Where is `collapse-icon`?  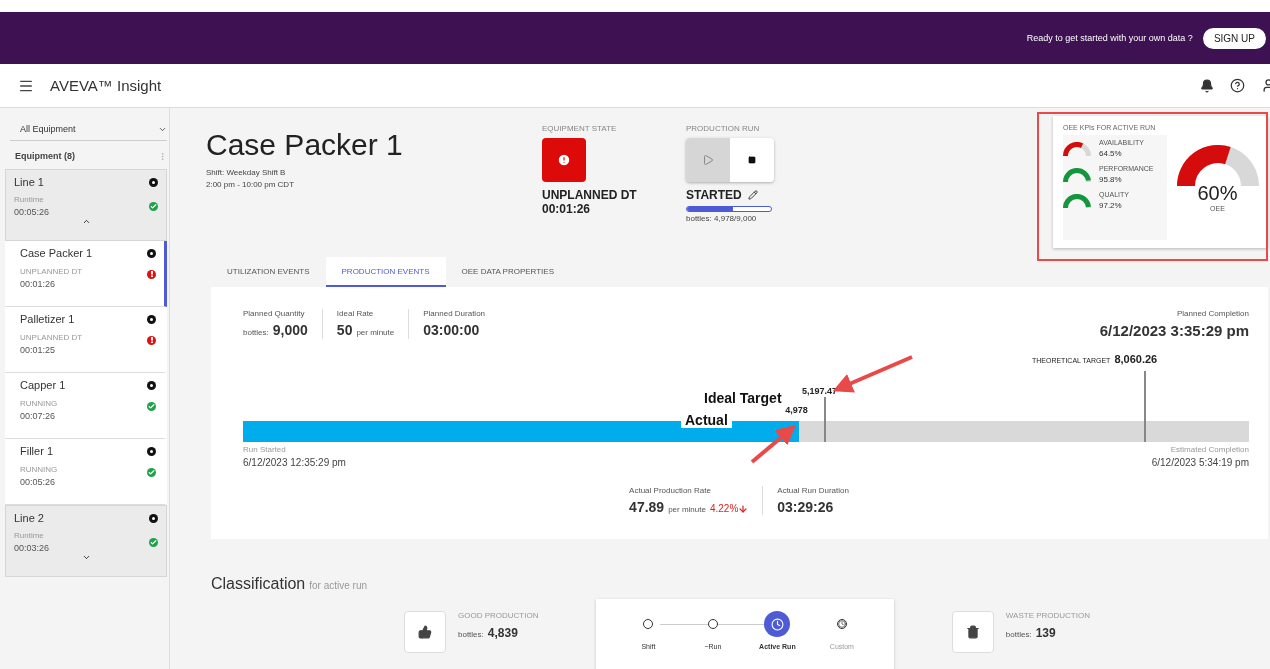 collapse-icon is located at coordinates (86, 221).